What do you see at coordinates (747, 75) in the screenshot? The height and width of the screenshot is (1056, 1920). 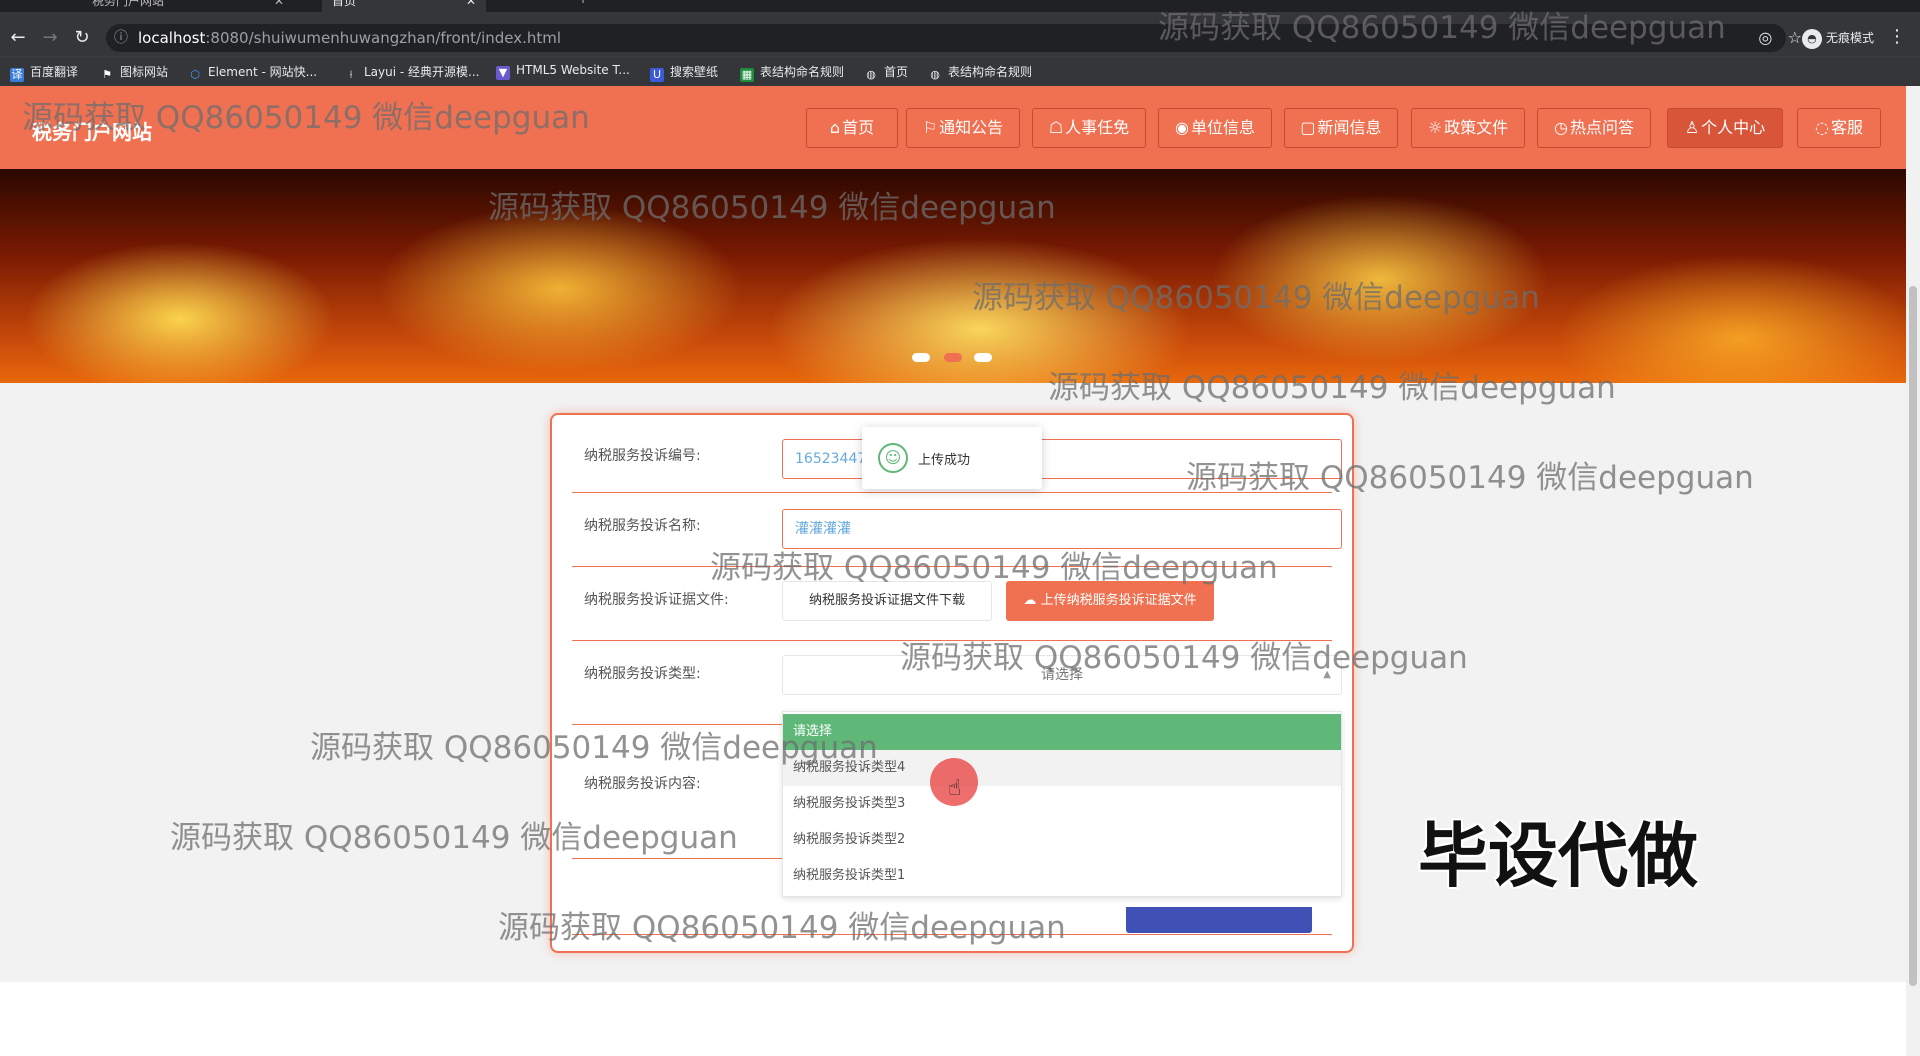 I see `sheet-icon: ▦` at bounding box center [747, 75].